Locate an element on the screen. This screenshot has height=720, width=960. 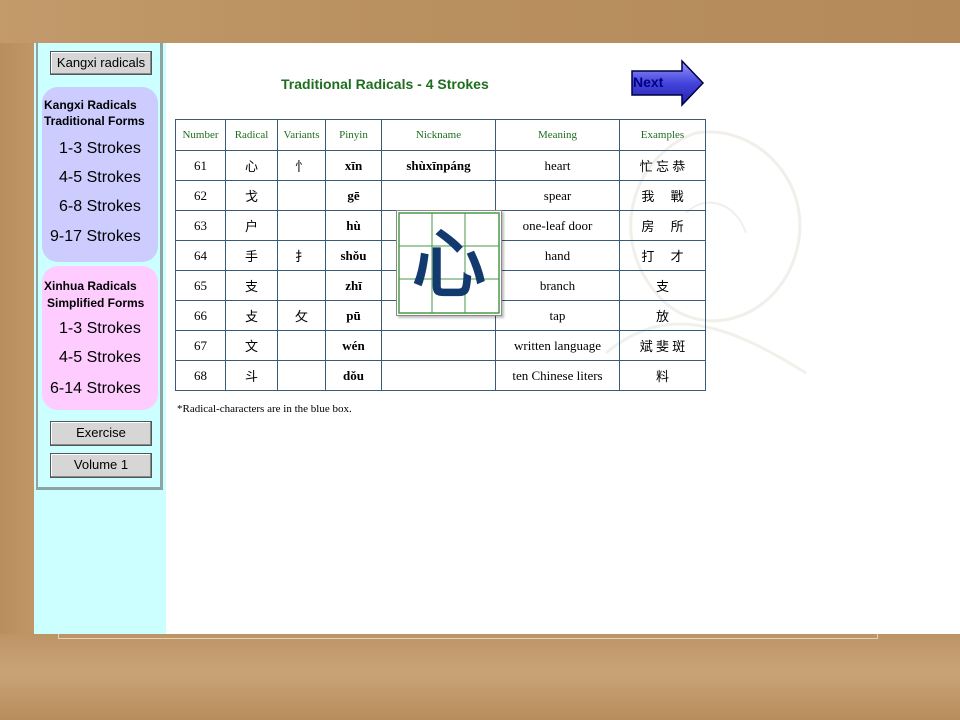
simplified-title-line2: Simplified Forms is located at coordinates (96, 303).